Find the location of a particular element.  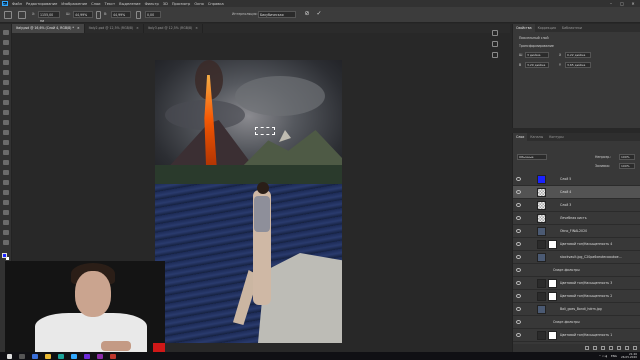

menu-type: Текст is located at coordinates (110, 4).